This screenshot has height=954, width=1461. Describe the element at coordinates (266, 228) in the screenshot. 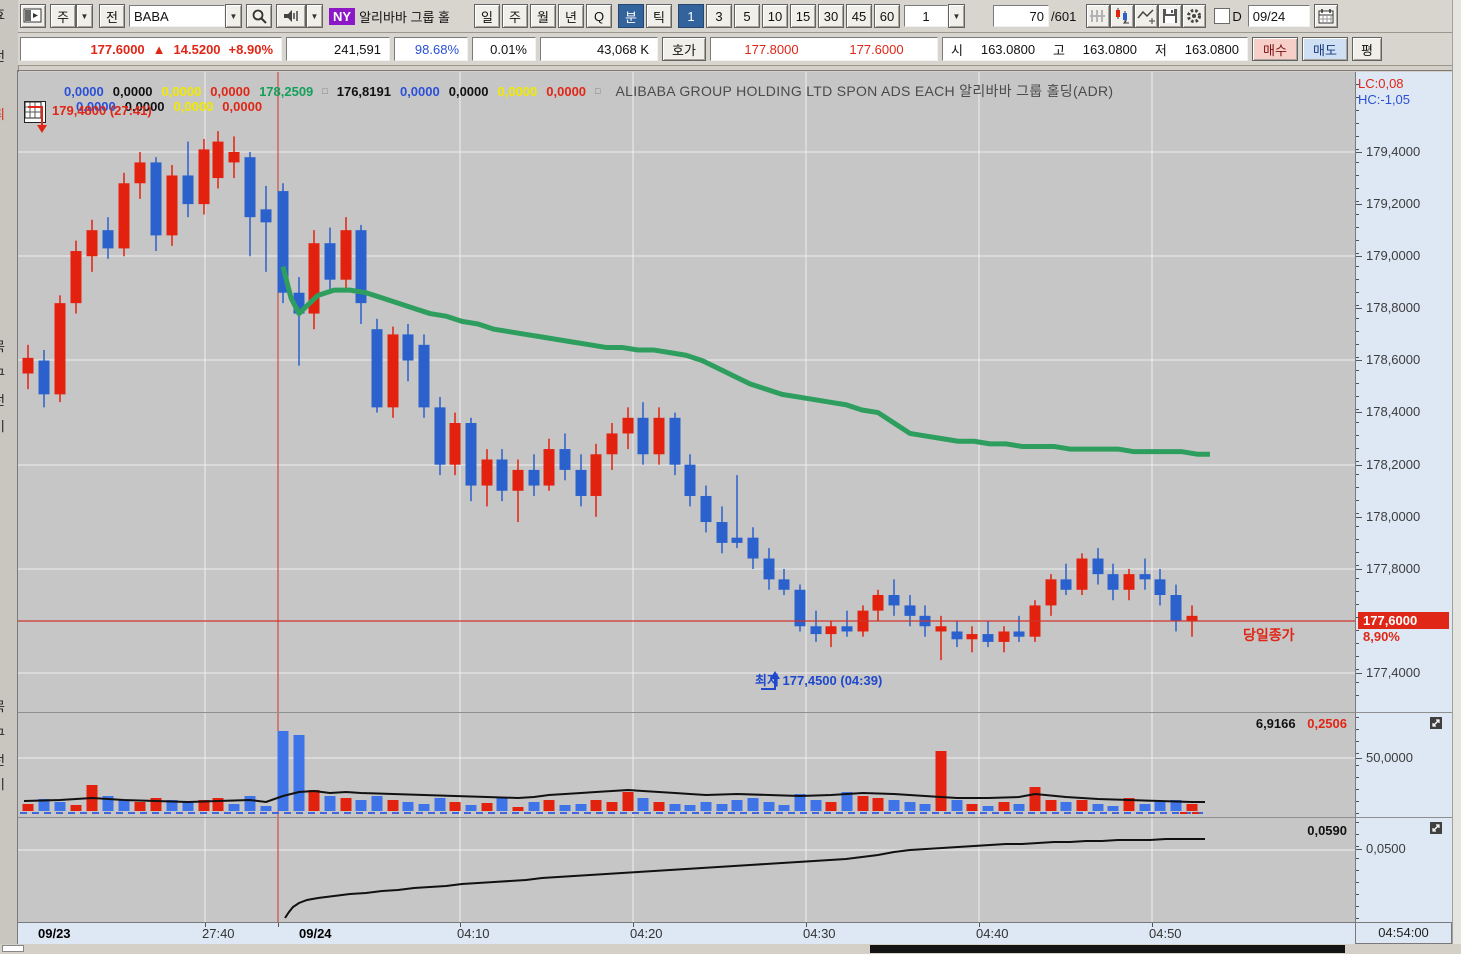

I see `candle-wick` at that location.